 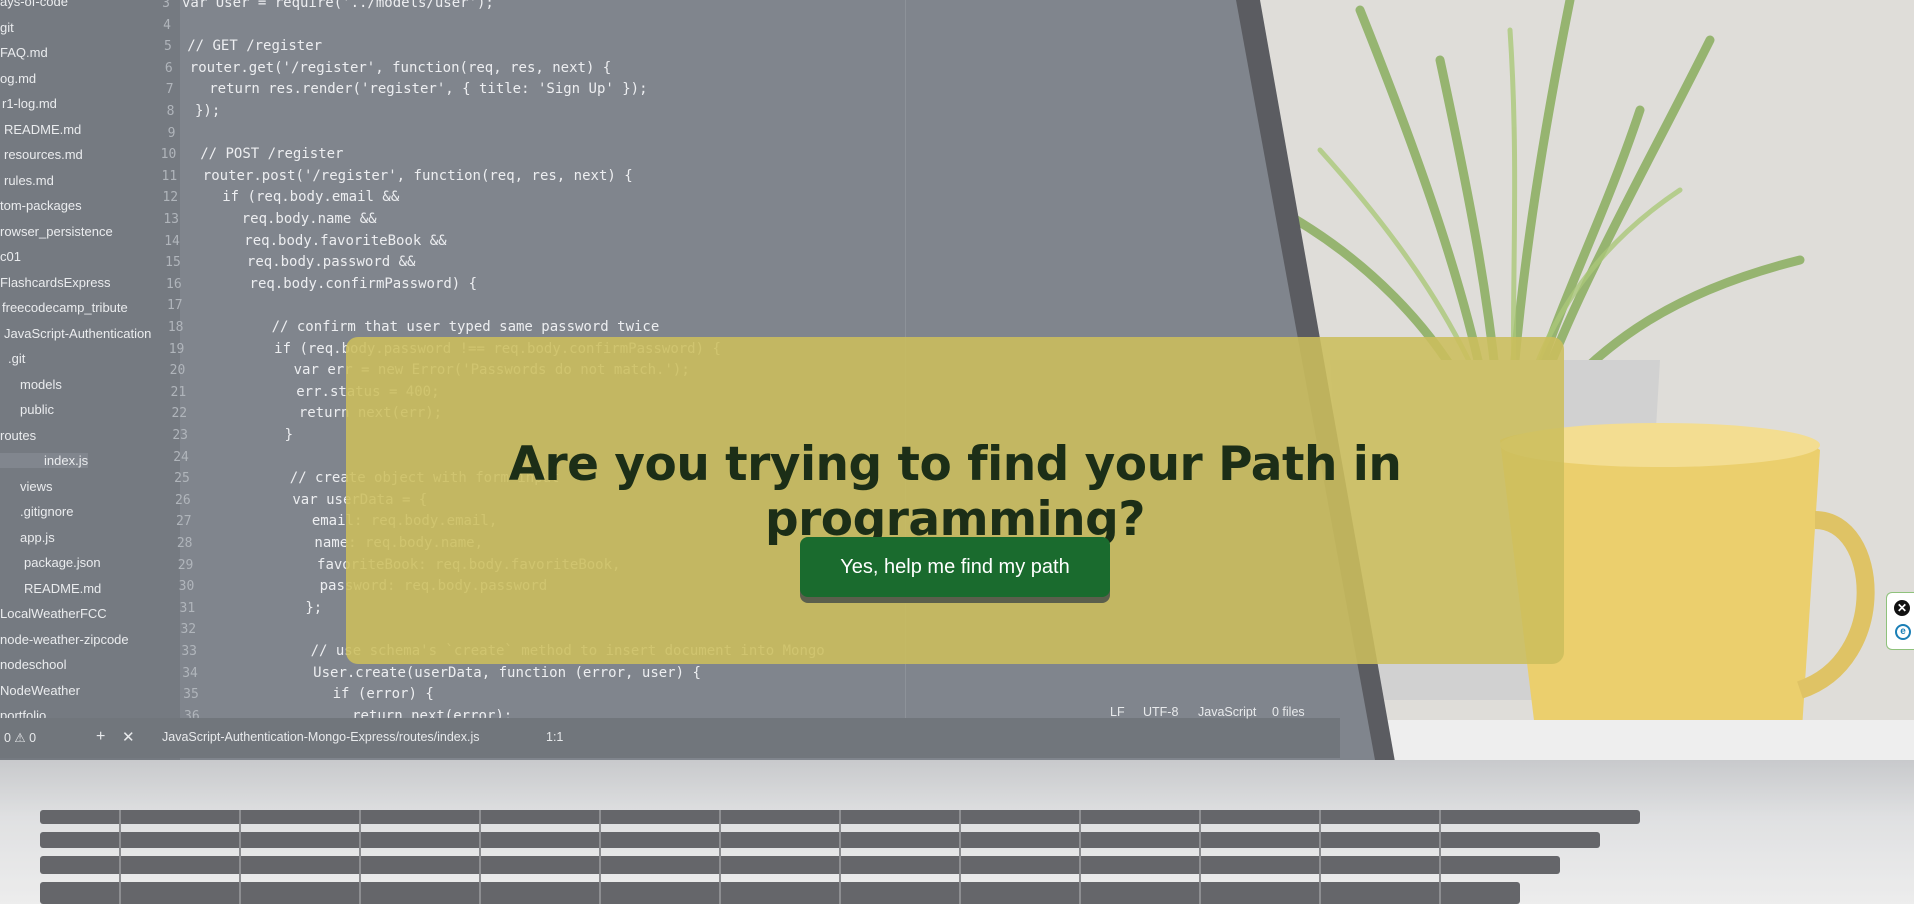 What do you see at coordinates (292, 219) in the screenshot?
I see `code-line: req.body.name &&` at bounding box center [292, 219].